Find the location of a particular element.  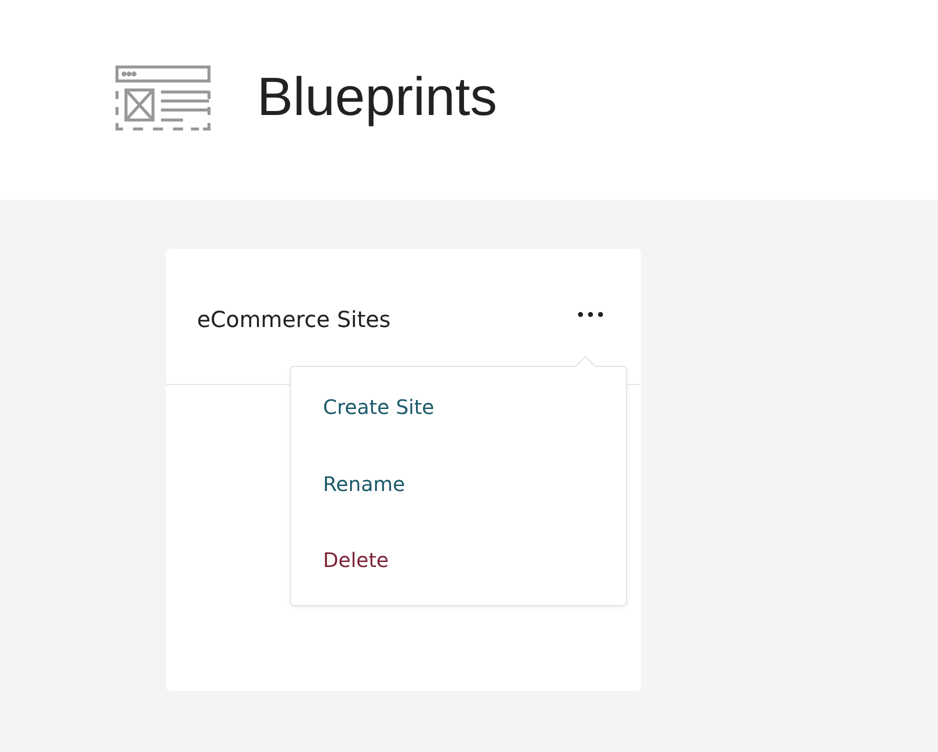

card-title: eCommerce Sites is located at coordinates (294, 320).